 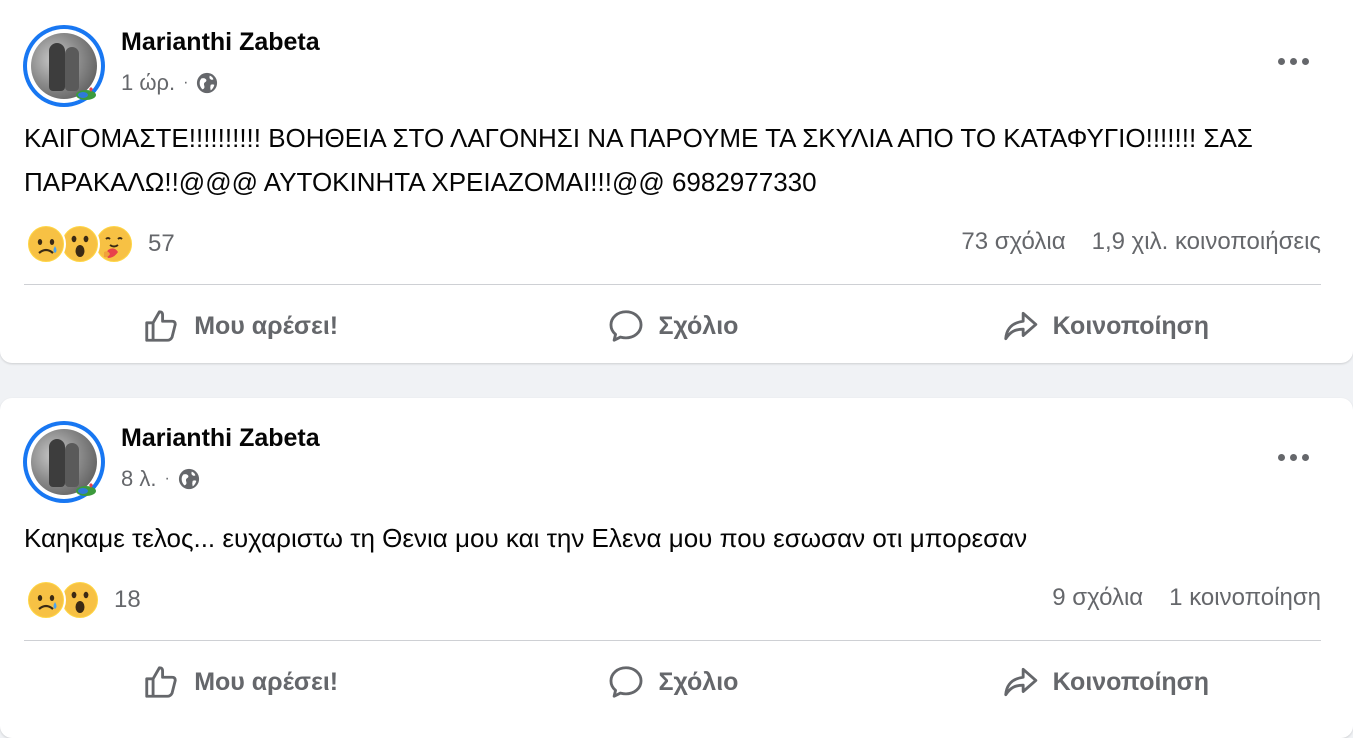 What do you see at coordinates (160, 479) in the screenshot?
I see `post-meta: 8 λ. ·` at bounding box center [160, 479].